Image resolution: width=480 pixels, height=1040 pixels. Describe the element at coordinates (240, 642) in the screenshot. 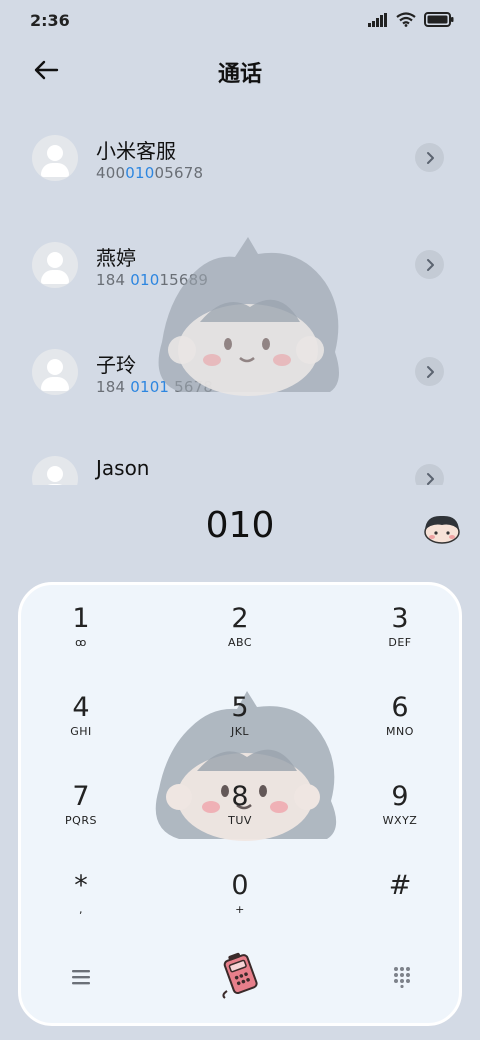

I see `key-letters: ABC` at that location.